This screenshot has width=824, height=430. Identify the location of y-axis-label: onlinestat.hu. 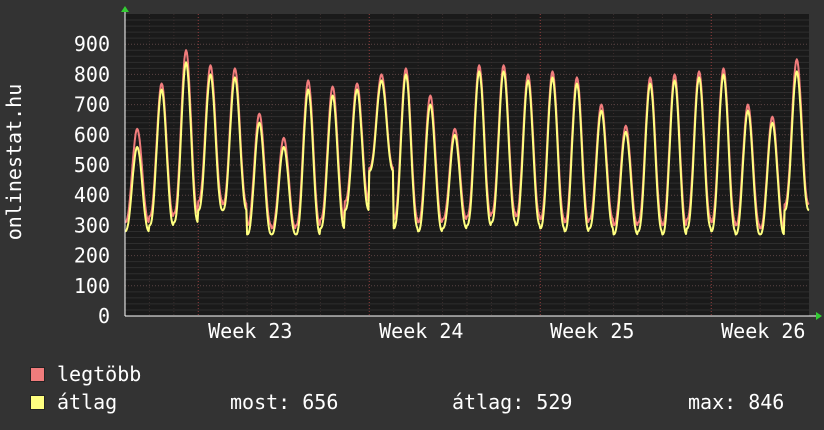
(14, 162).